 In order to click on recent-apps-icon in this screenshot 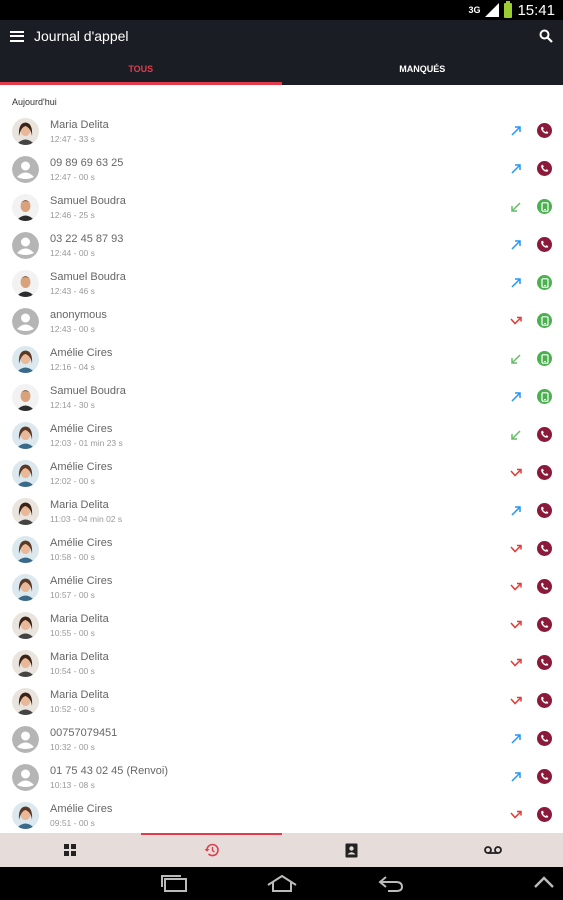, I will do `click(174, 886)`.